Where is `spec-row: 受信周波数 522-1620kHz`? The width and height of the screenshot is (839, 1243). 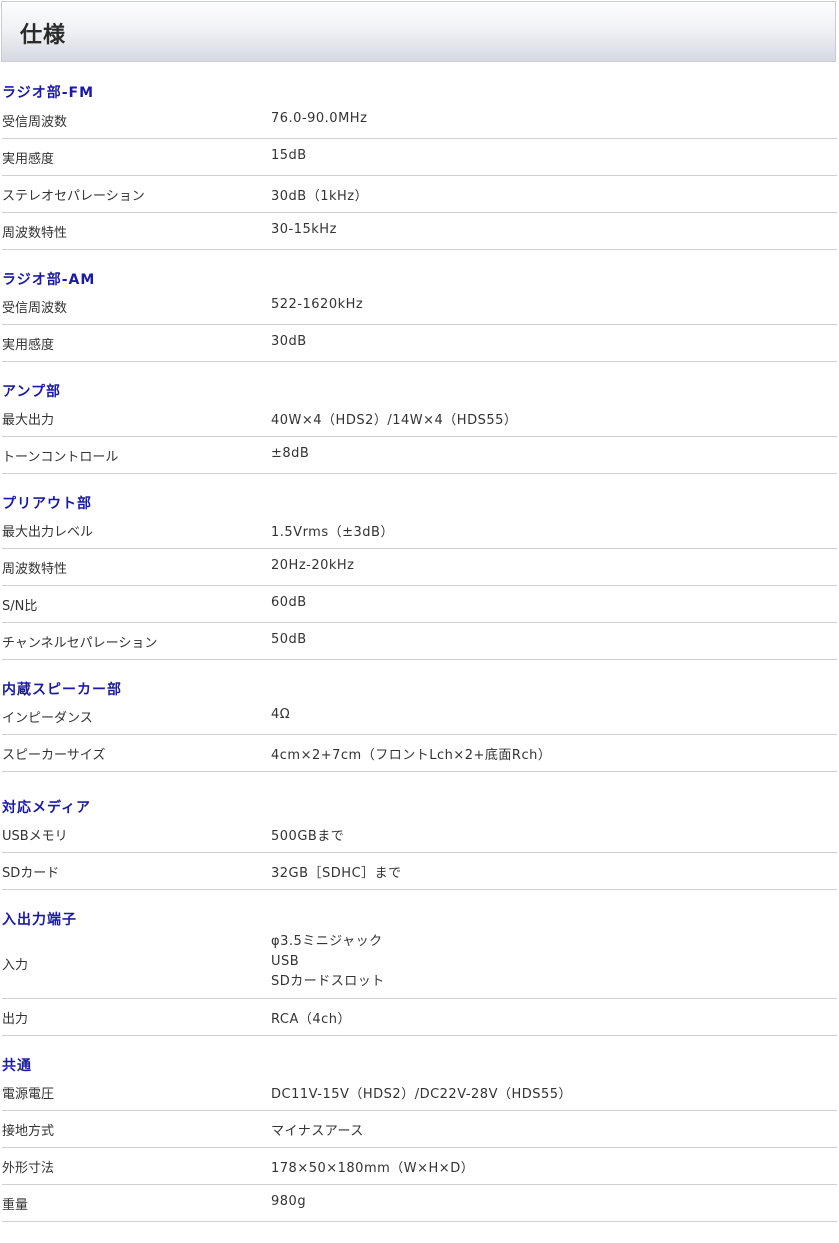
spec-row: 受信周波数 522-1620kHz is located at coordinates (419, 306).